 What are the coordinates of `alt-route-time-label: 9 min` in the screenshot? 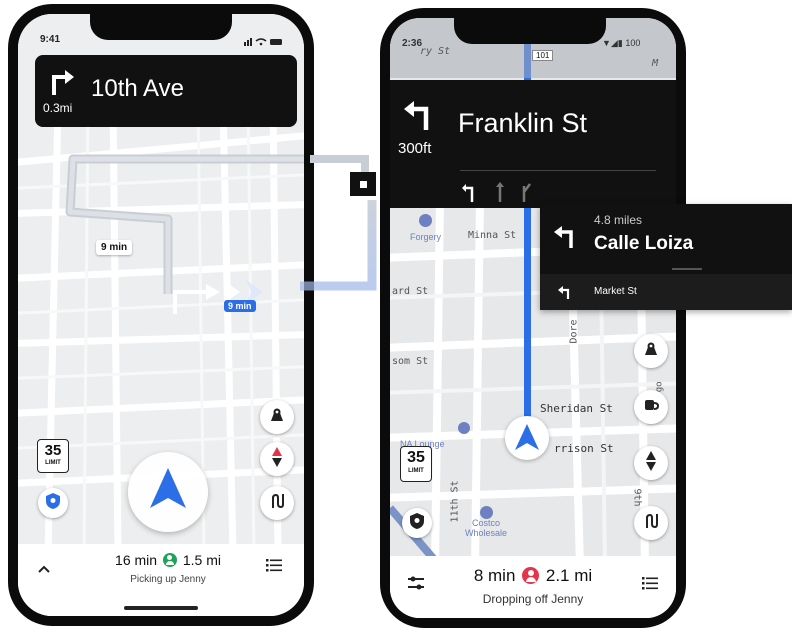 It's located at (114, 247).